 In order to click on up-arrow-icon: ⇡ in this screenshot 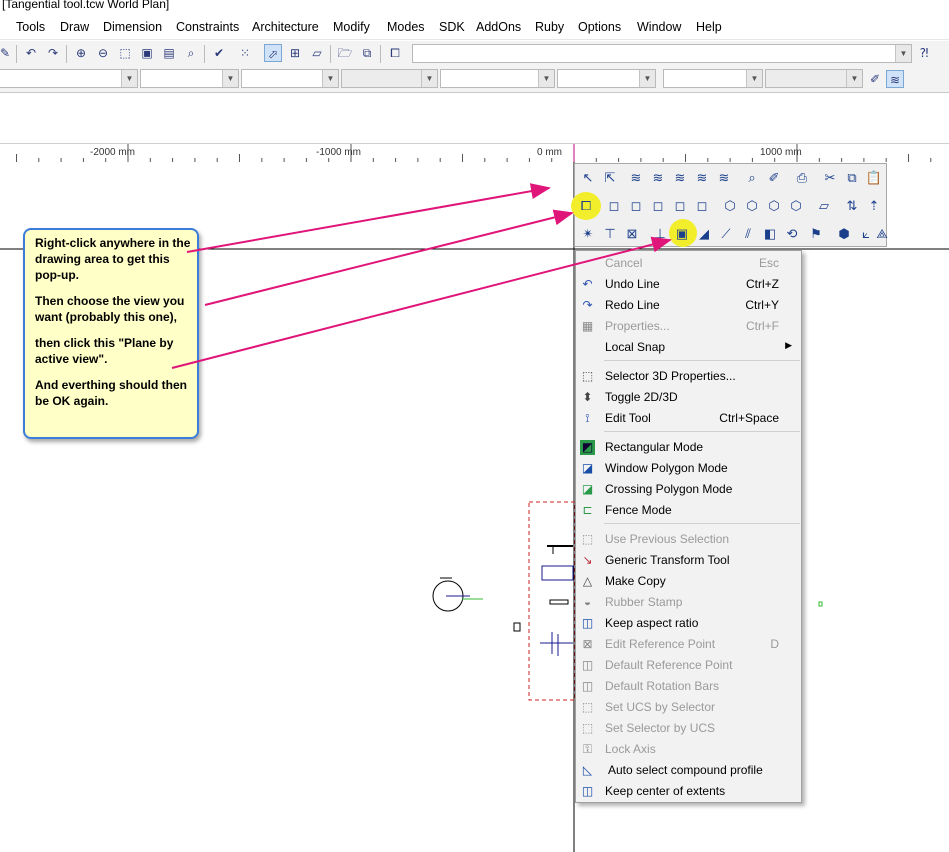, I will do `click(874, 206)`.